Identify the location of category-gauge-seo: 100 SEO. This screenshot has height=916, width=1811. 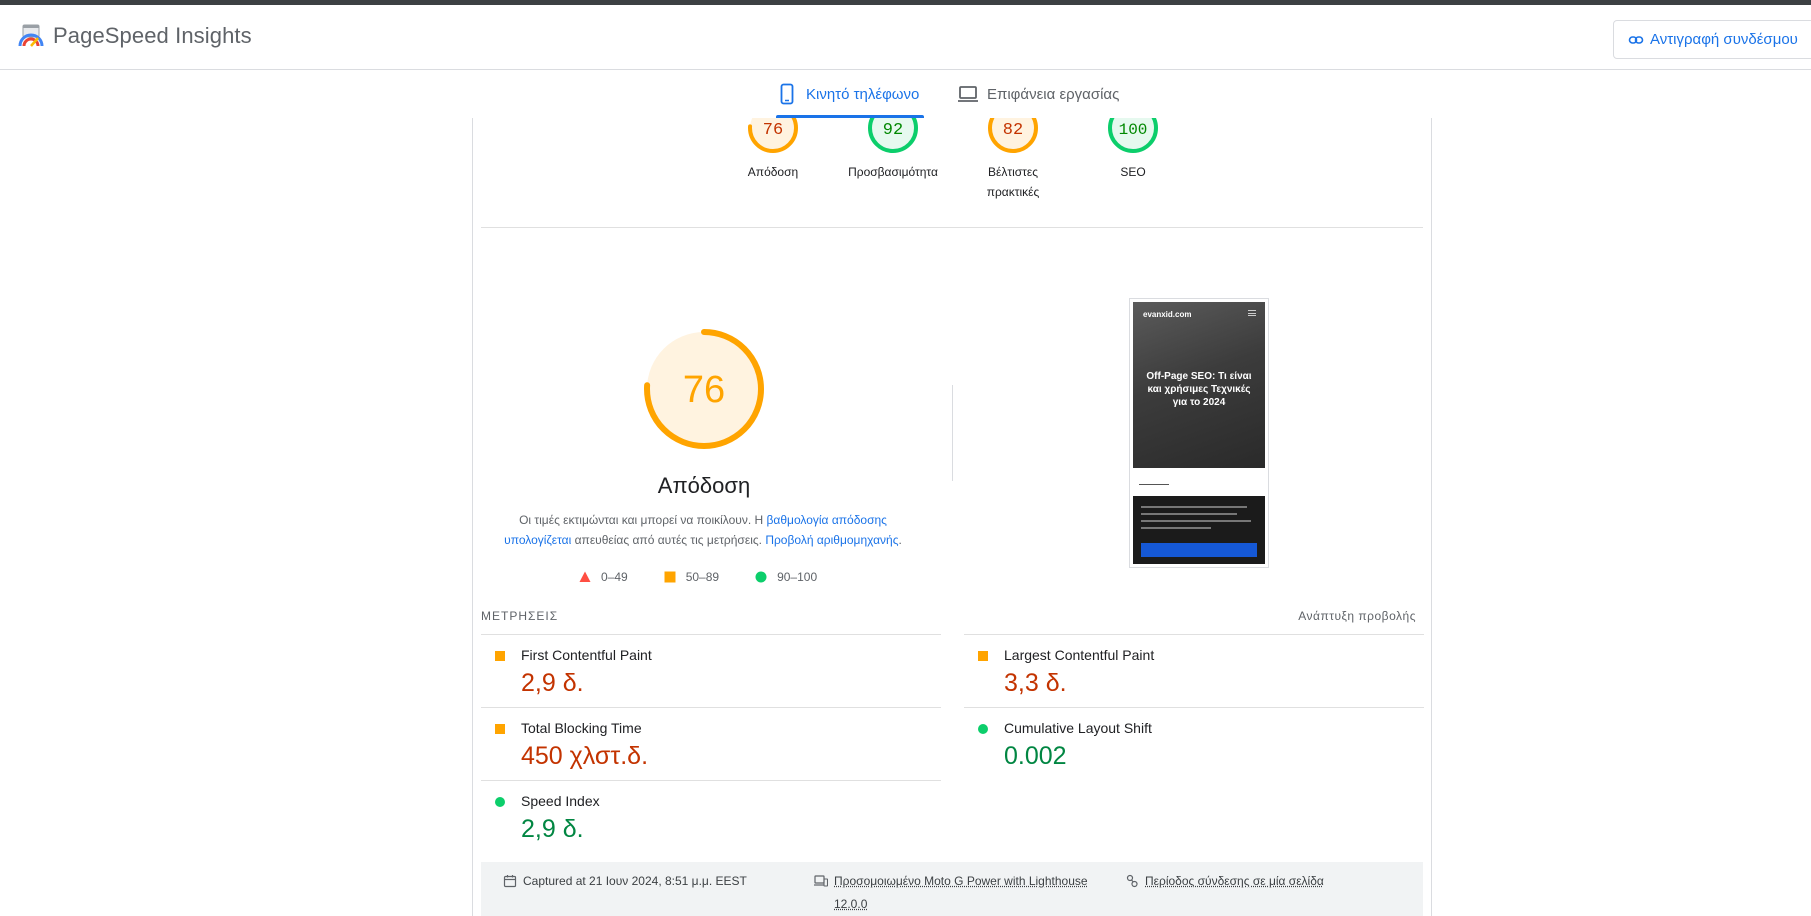
(1133, 150).